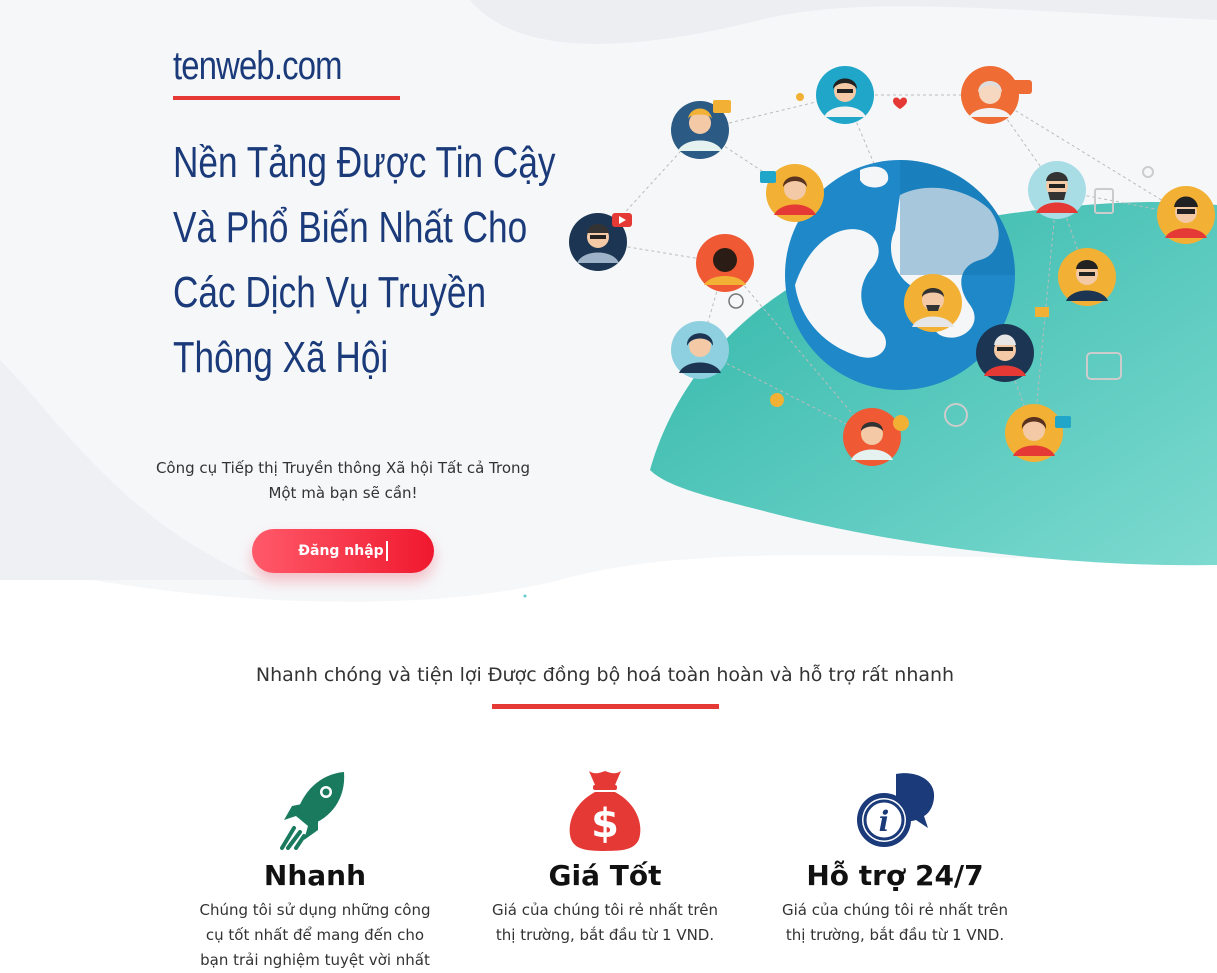 This screenshot has height=973, width=1217. Describe the element at coordinates (386, 551) in the screenshot. I see `text-cursor` at that location.